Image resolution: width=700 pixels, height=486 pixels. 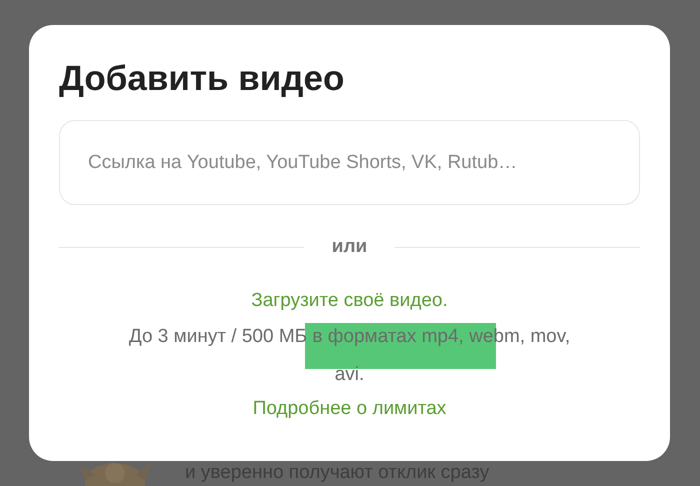 I want to click on dialog-title: Добавить видео, so click(x=202, y=79).